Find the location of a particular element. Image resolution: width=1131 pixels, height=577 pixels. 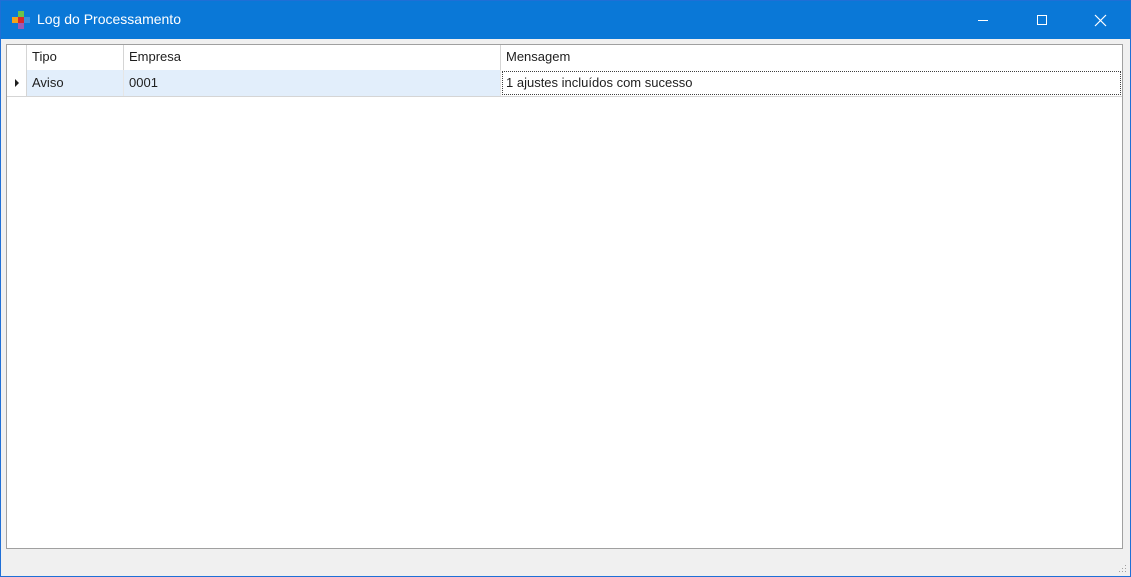

title-bar: Log do Processamento is located at coordinates (565, 20).